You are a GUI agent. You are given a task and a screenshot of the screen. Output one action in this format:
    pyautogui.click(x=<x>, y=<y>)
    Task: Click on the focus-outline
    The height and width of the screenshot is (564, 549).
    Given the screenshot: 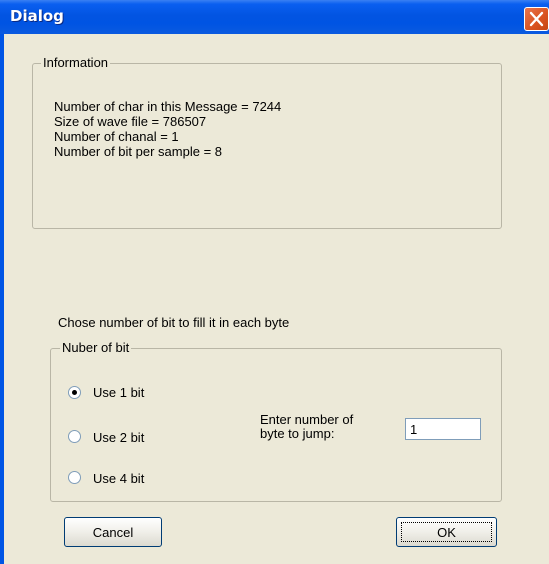 What is the action you would take?
    pyautogui.click(x=446, y=532)
    